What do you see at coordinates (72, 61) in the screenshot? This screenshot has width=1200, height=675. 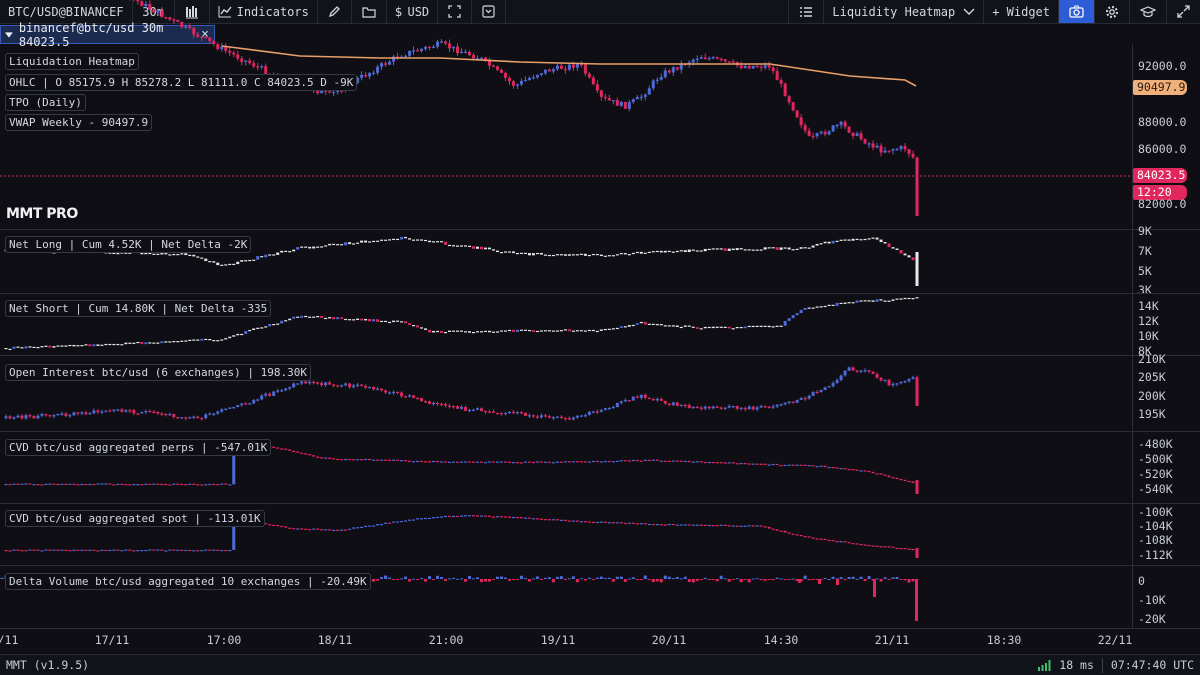 I see `heatmap-legend: Liquidation Heatmap` at bounding box center [72, 61].